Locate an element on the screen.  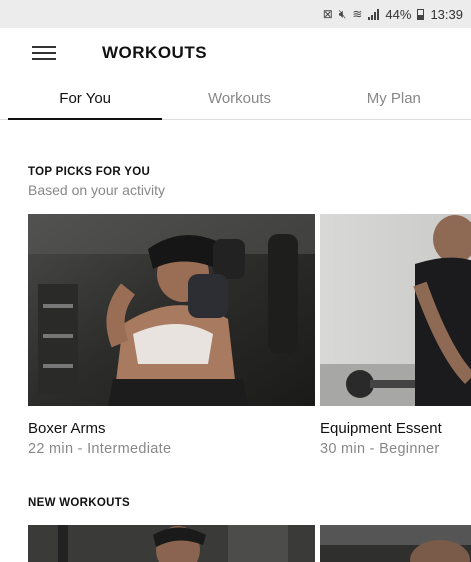
notification-icon: ⊠ is located at coordinates (327, 14).